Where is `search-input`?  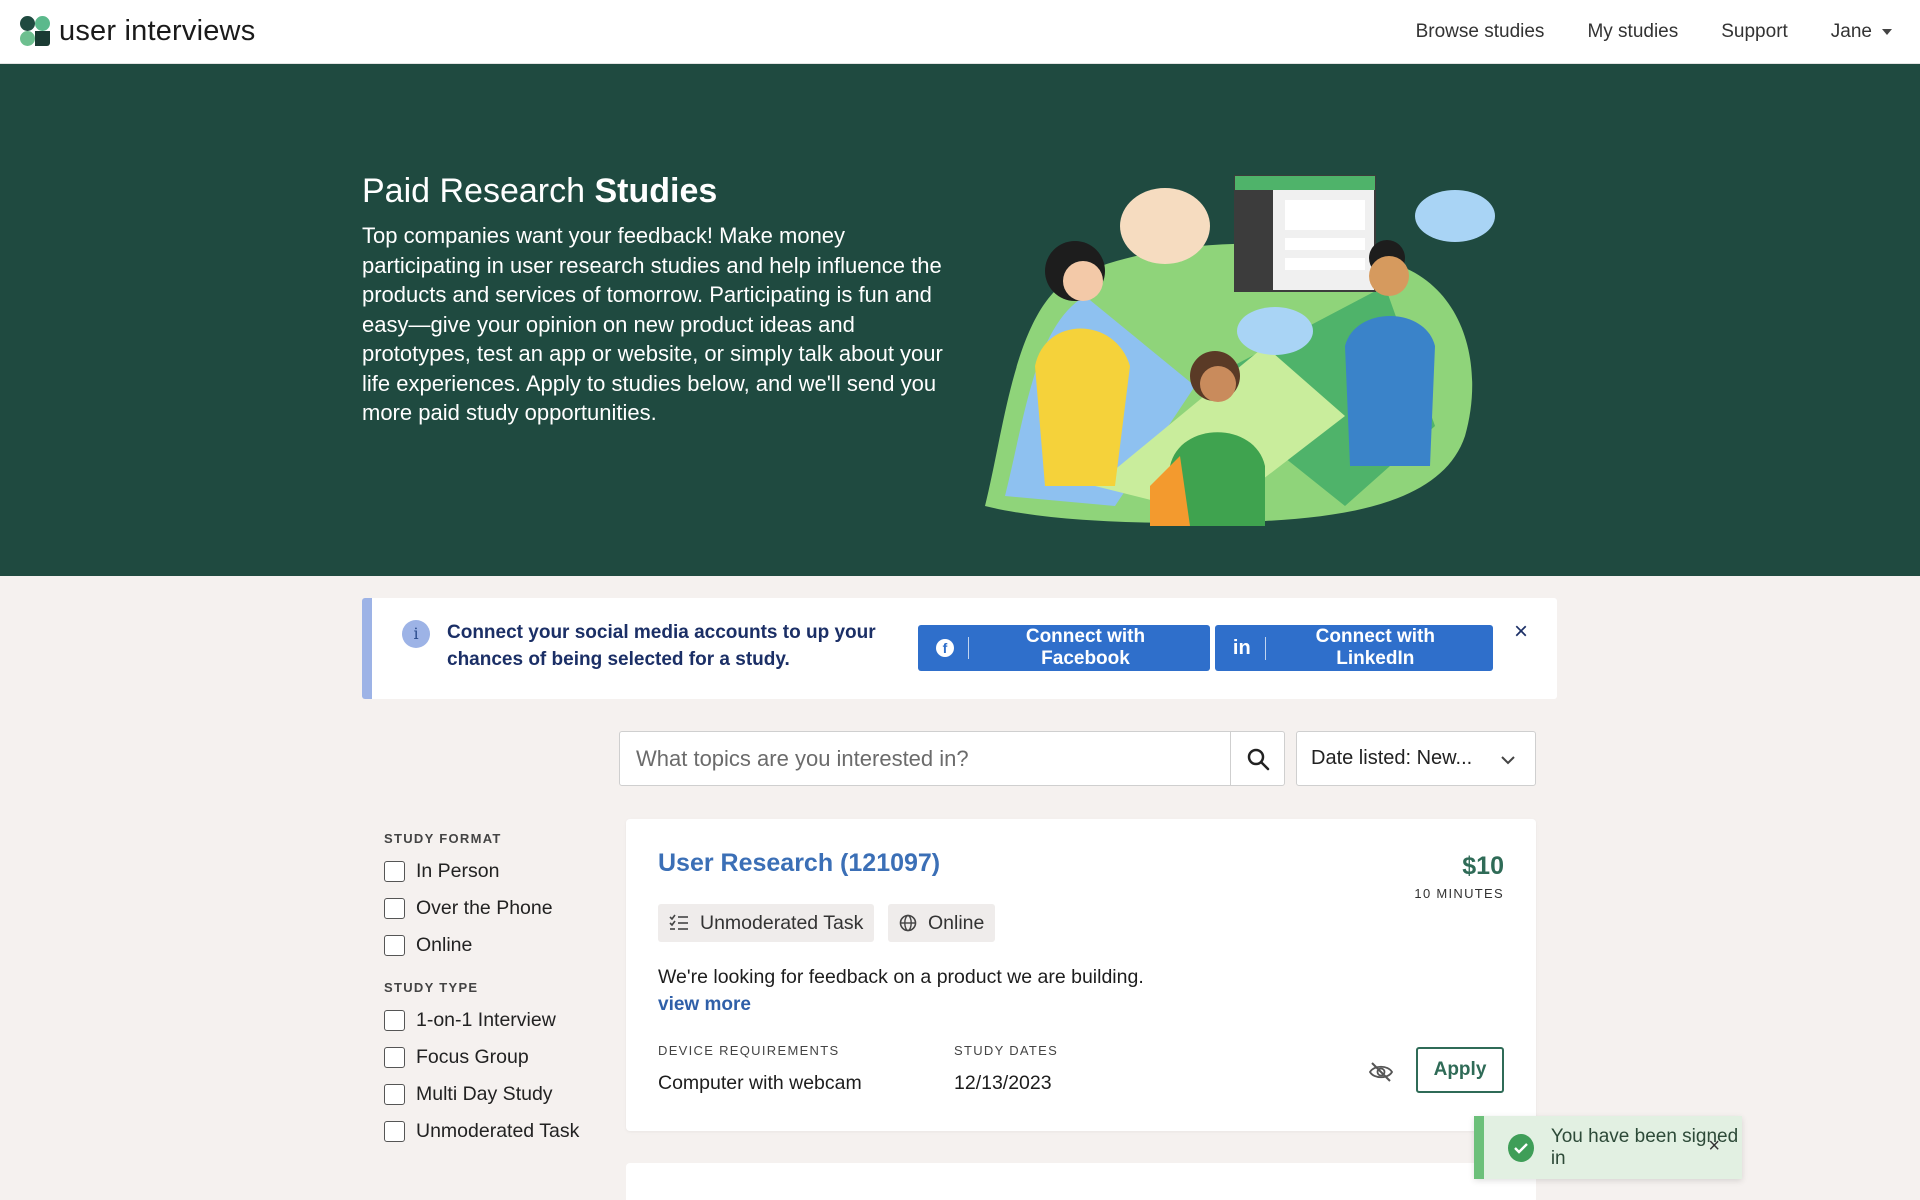
search-input is located at coordinates (925, 758).